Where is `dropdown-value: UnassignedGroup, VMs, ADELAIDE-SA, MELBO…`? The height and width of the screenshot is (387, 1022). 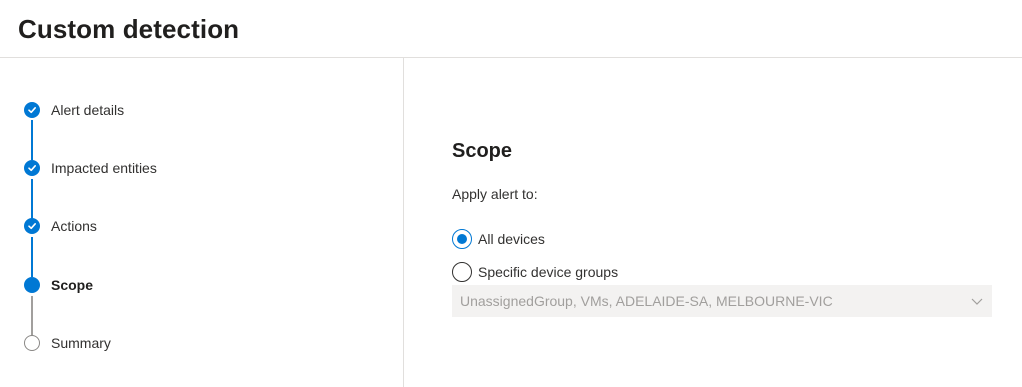 dropdown-value: UnassignedGroup, VMs, ADELAIDE-SA, MELBO… is located at coordinates (646, 301).